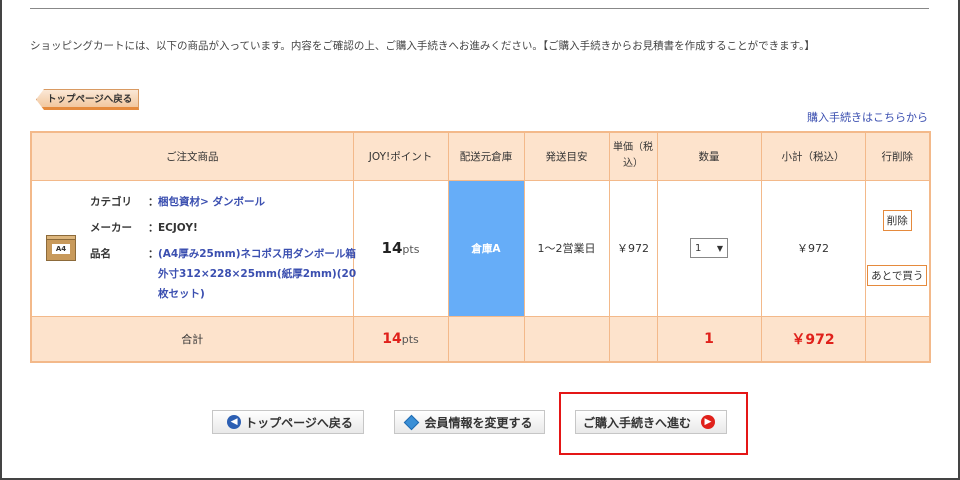  Describe the element at coordinates (111, 202) in the screenshot. I see `category-label: カテゴリ` at that location.